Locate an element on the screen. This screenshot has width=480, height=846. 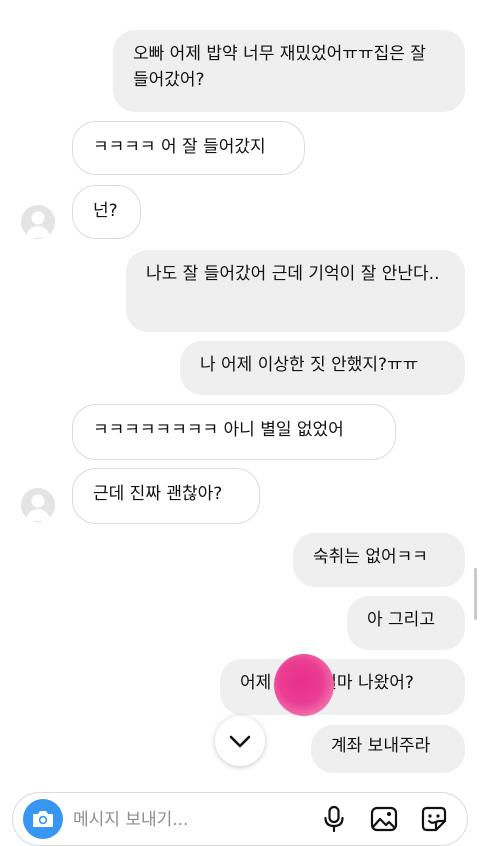
gallery-icon is located at coordinates (384, 819).